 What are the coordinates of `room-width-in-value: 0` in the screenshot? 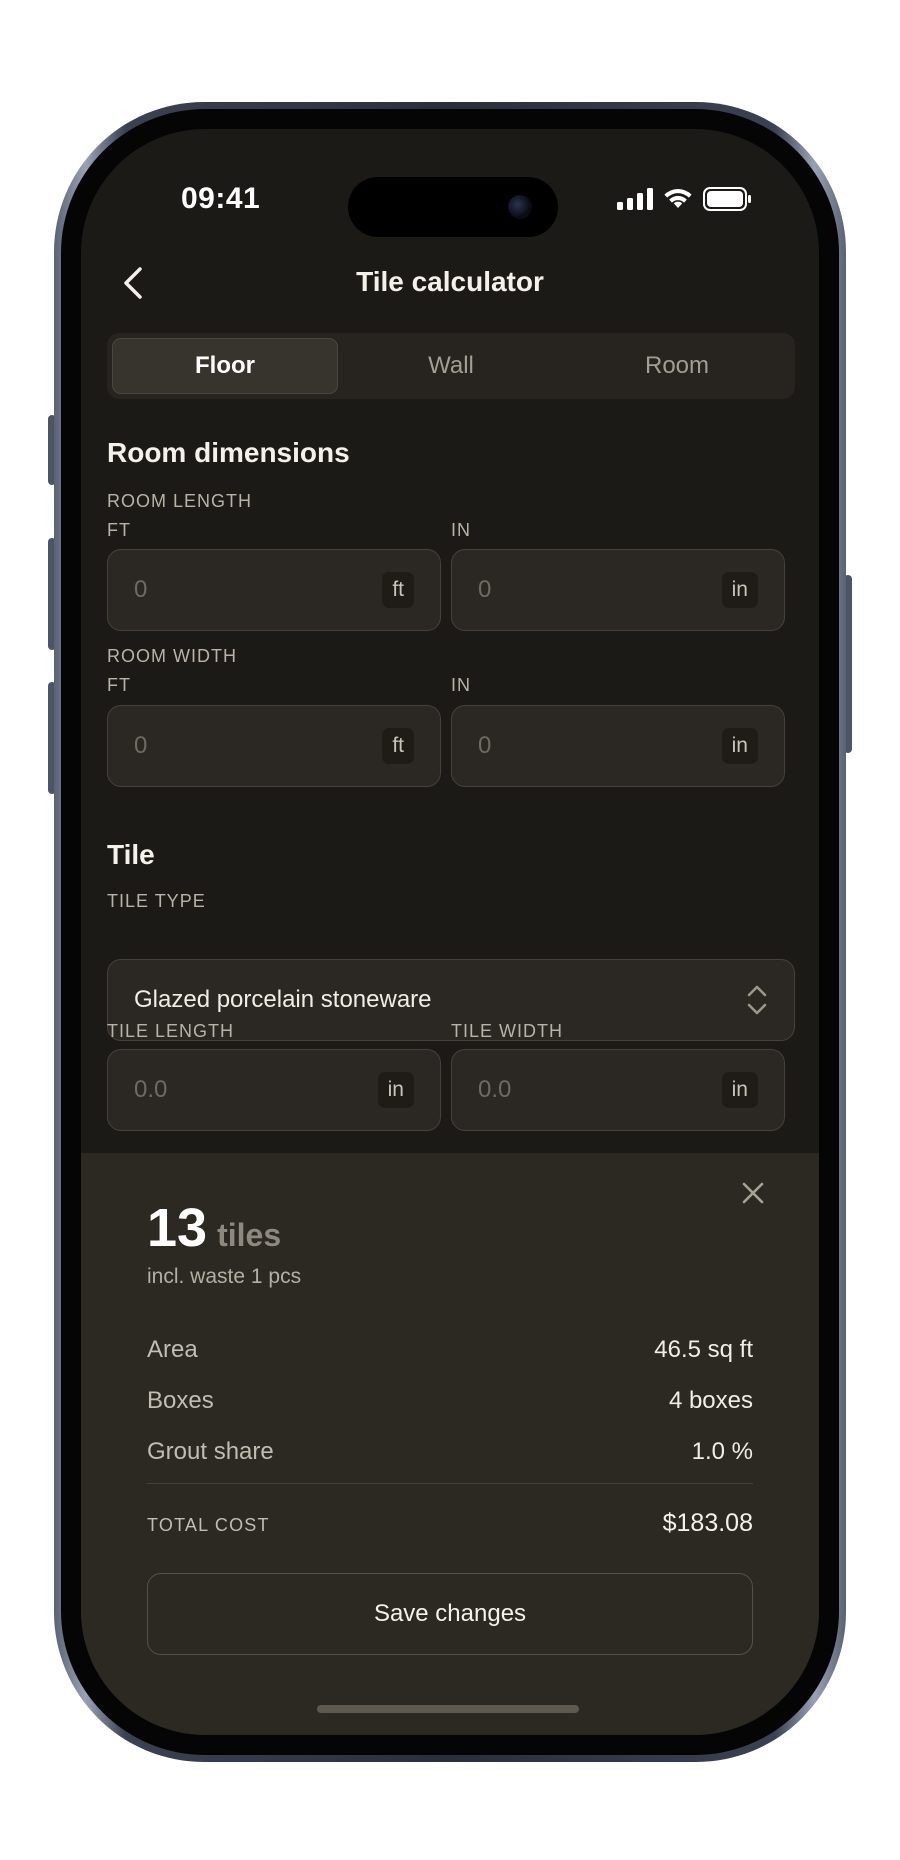 It's located at (485, 745).